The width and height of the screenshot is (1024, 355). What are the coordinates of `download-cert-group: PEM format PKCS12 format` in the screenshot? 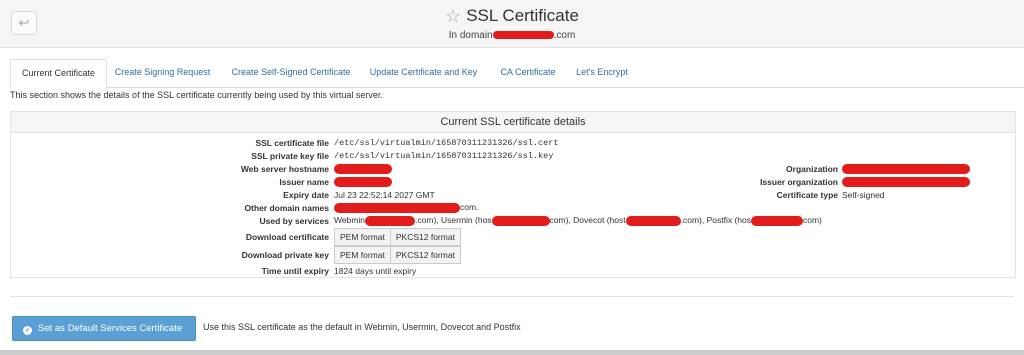 It's located at (397, 237).